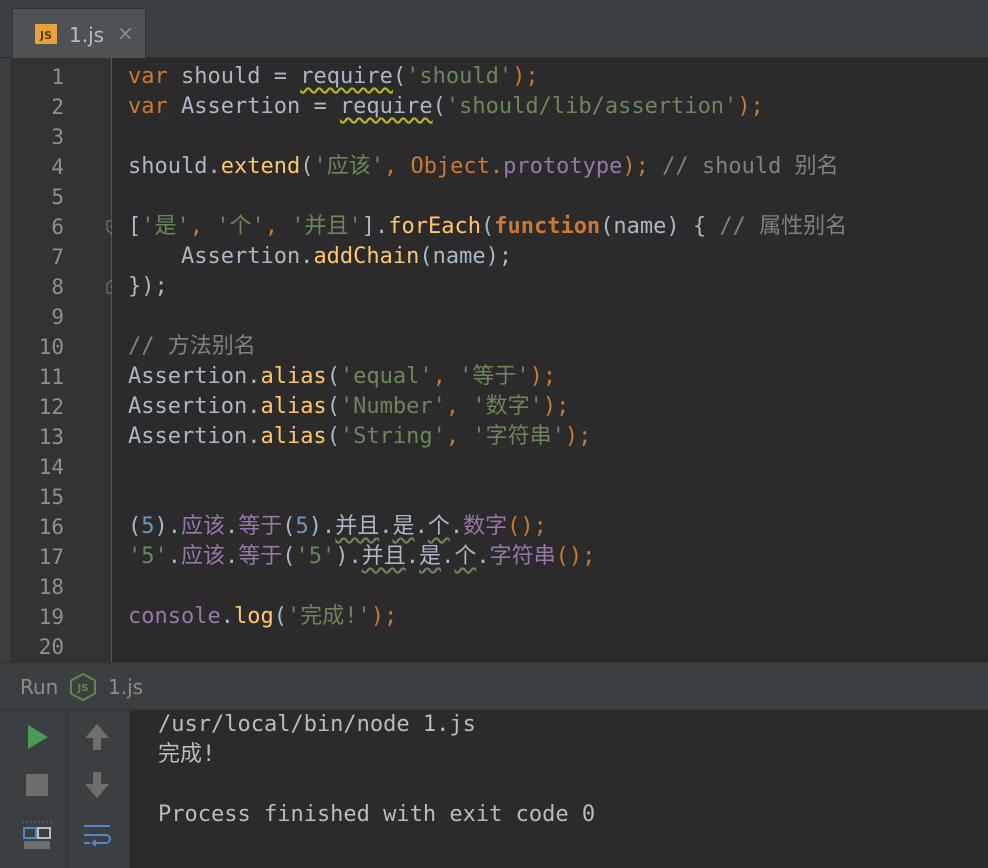 The image size is (988, 868). What do you see at coordinates (51, 437) in the screenshot?
I see `line-number: 13` at bounding box center [51, 437].